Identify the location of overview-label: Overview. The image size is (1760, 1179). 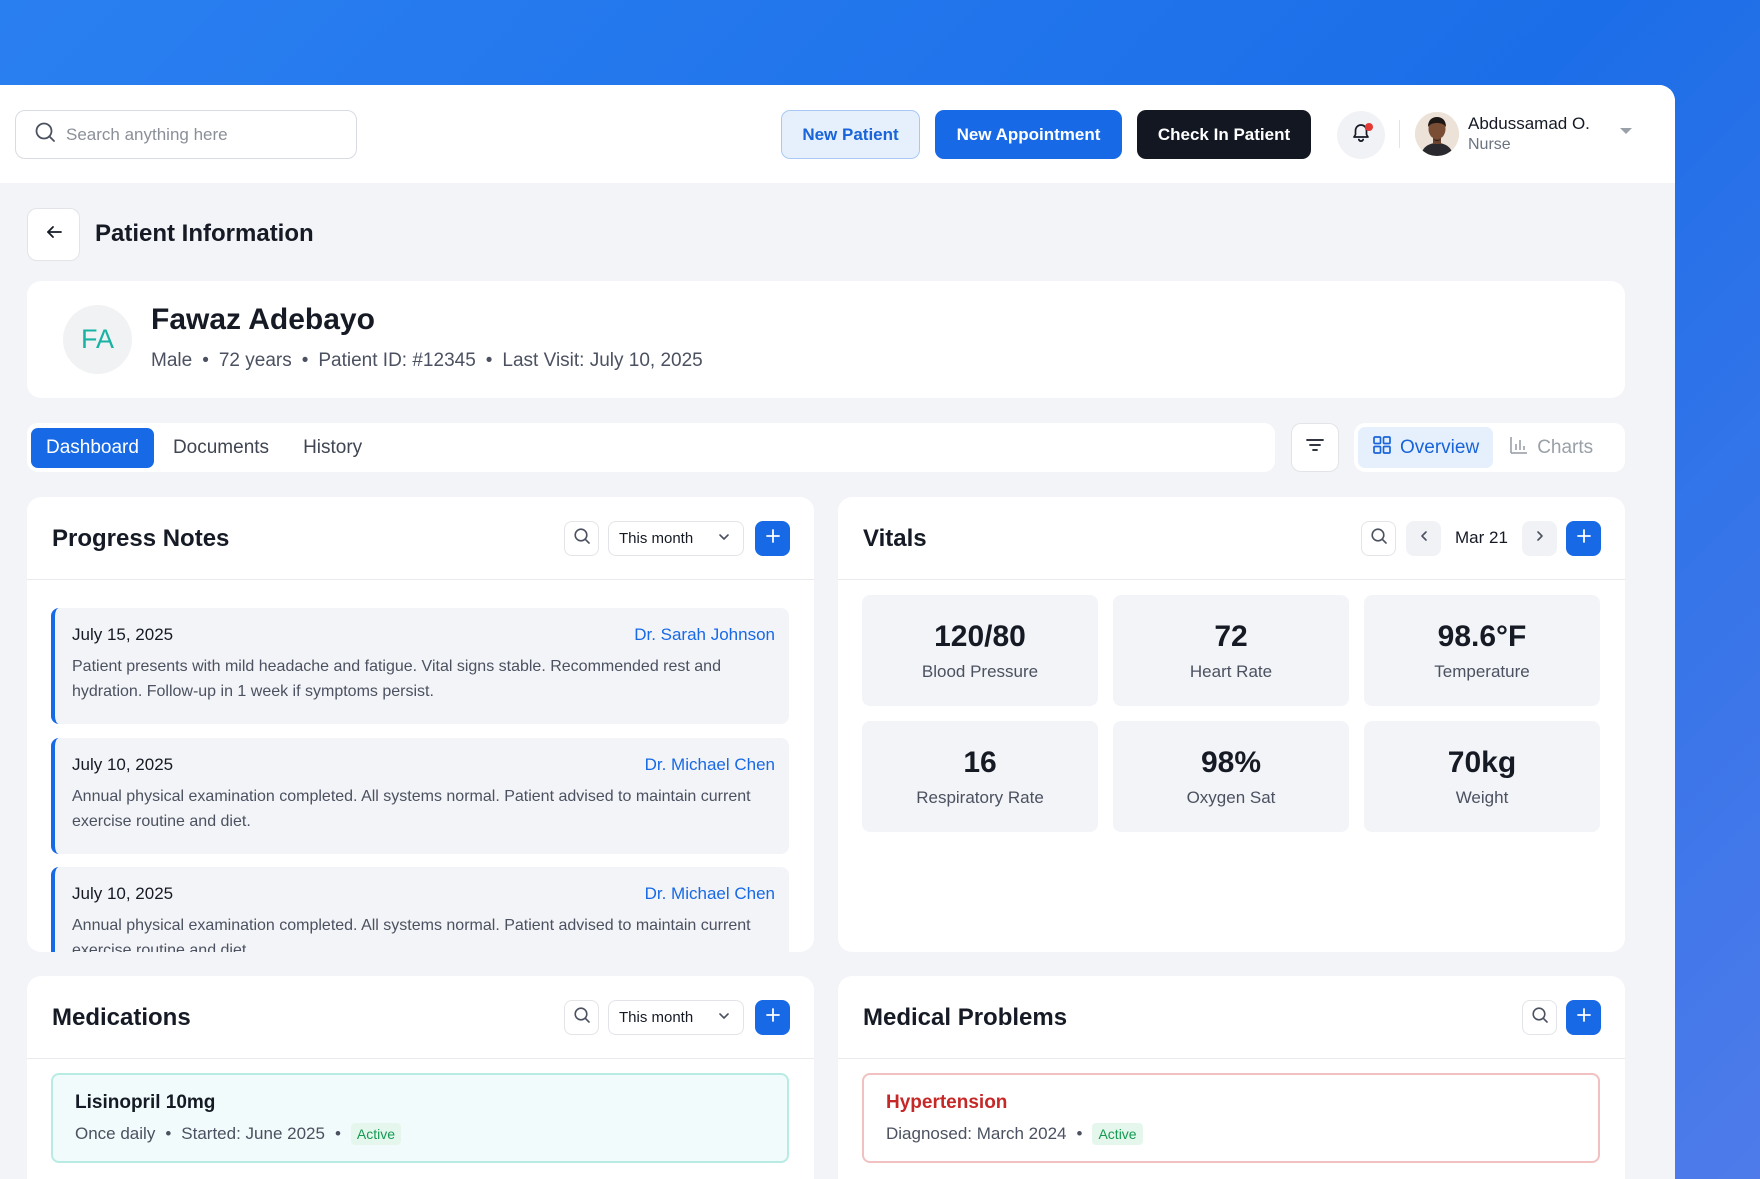
(1440, 447).